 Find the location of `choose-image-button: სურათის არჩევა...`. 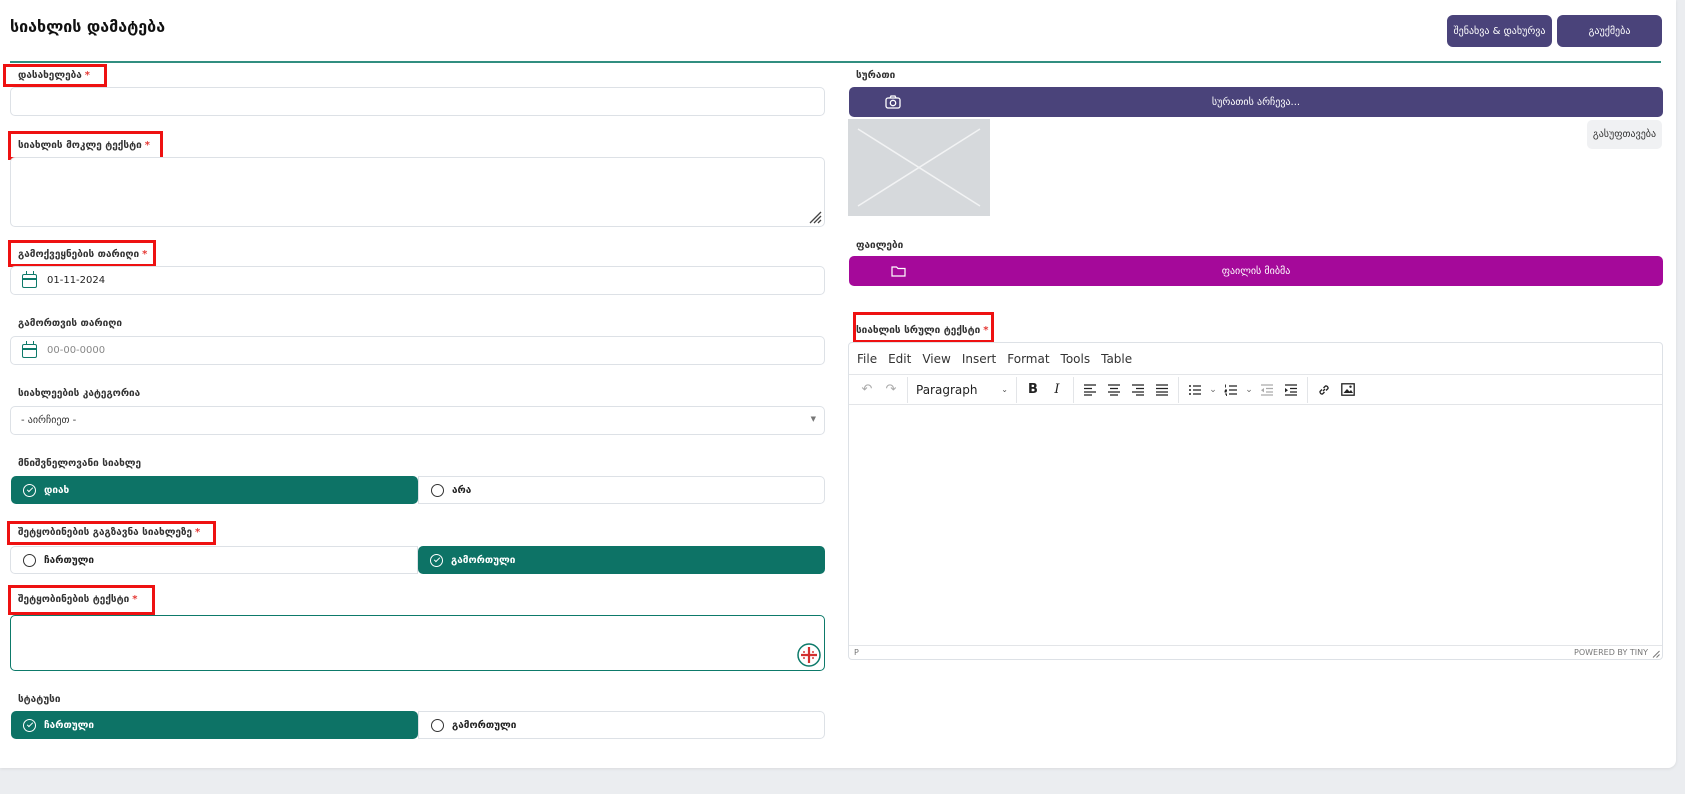

choose-image-button: სურათის არჩევა... is located at coordinates (1256, 102).